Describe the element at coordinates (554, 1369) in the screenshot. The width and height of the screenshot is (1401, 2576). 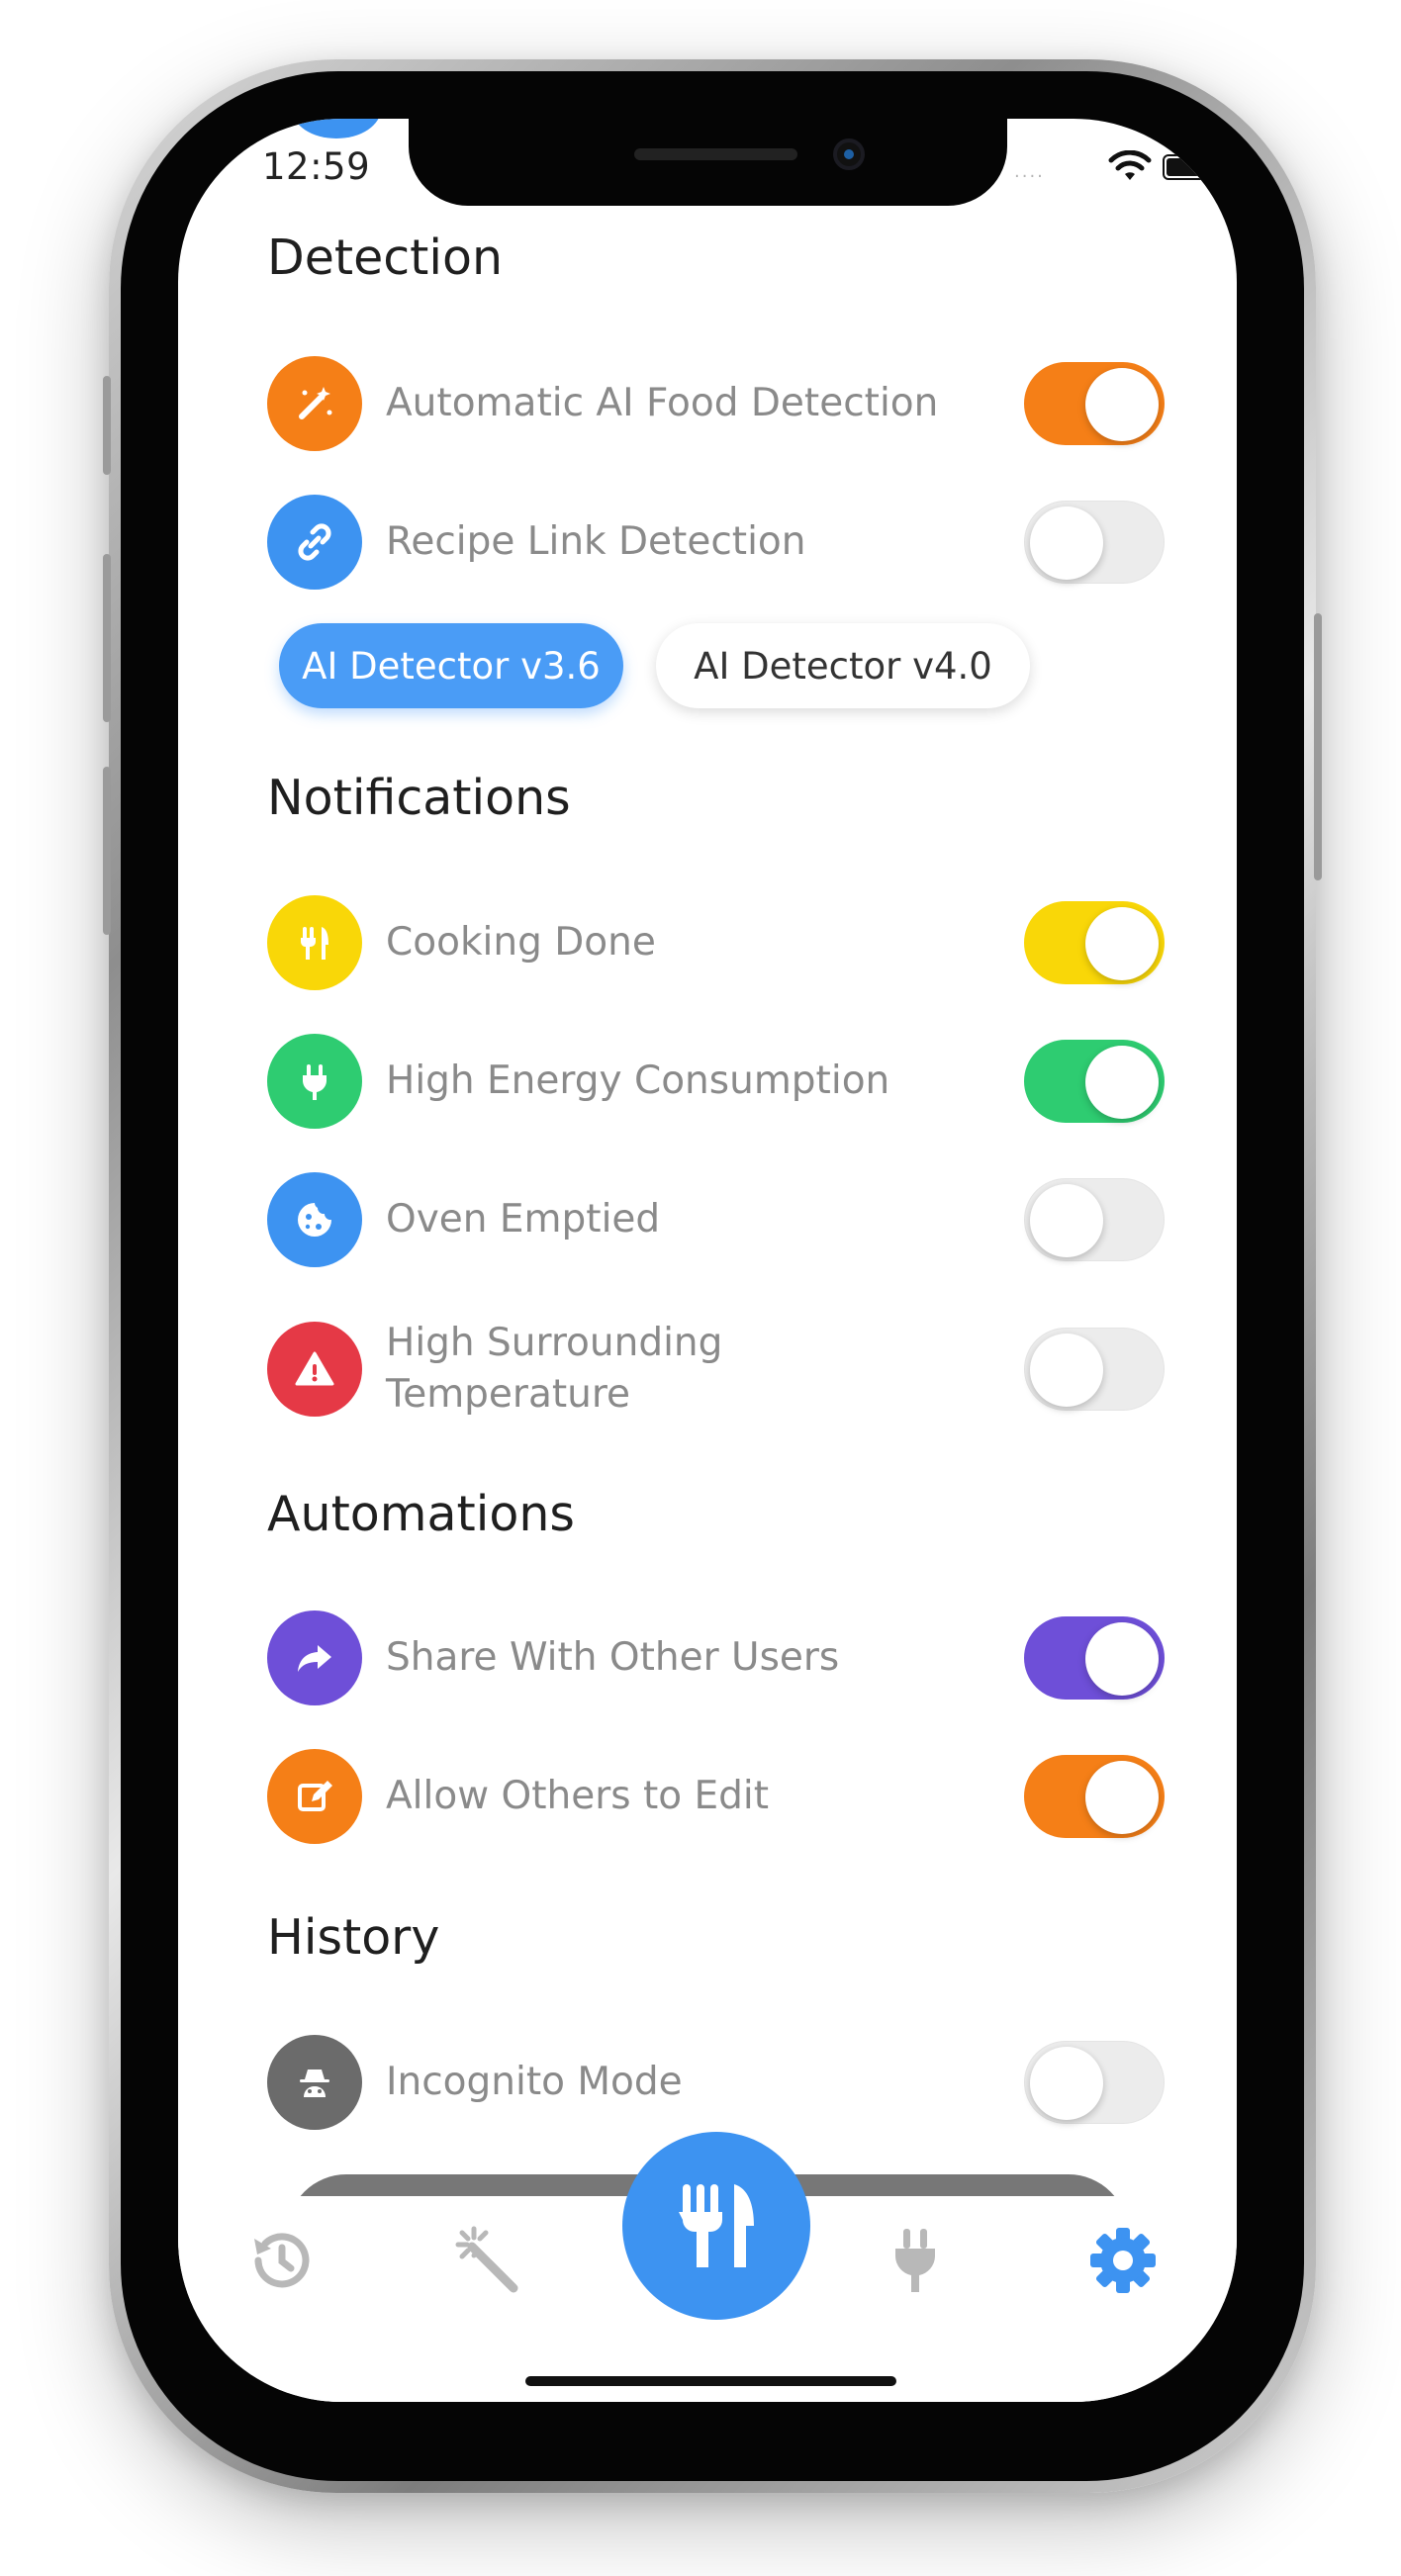
I see `setting-label: High Surrounding Temperature` at that location.